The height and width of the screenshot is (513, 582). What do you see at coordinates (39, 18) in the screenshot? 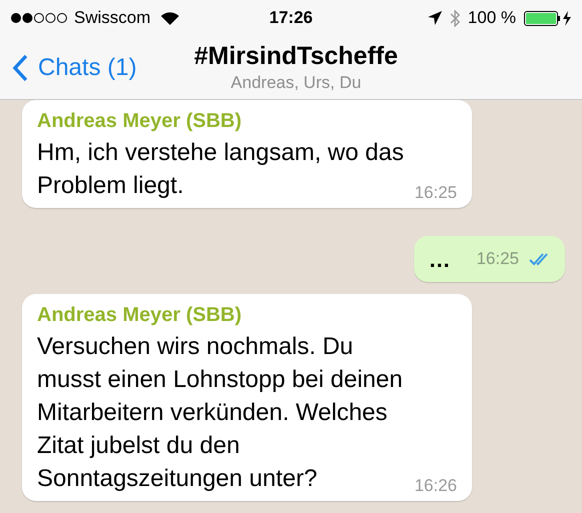
I see `signal-icon` at bounding box center [39, 18].